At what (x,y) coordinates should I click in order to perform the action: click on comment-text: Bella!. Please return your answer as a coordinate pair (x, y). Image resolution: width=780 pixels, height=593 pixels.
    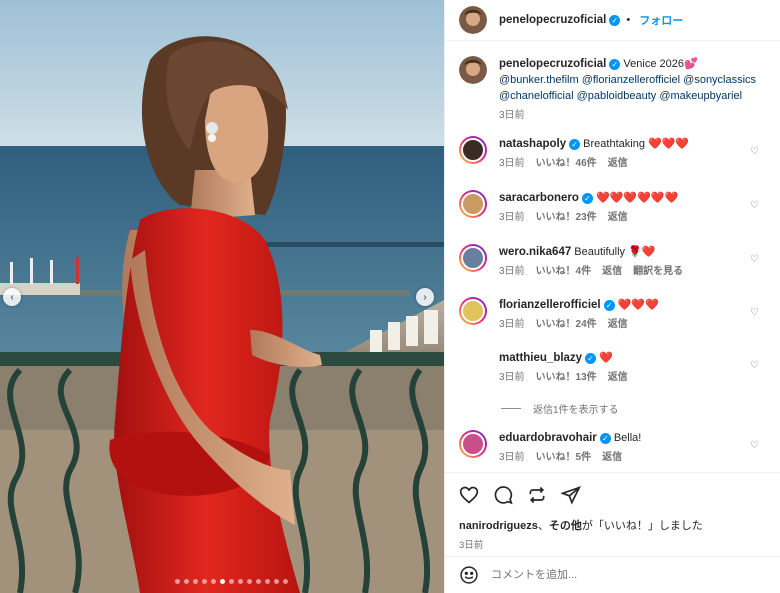
    Looking at the image, I should click on (627, 438).